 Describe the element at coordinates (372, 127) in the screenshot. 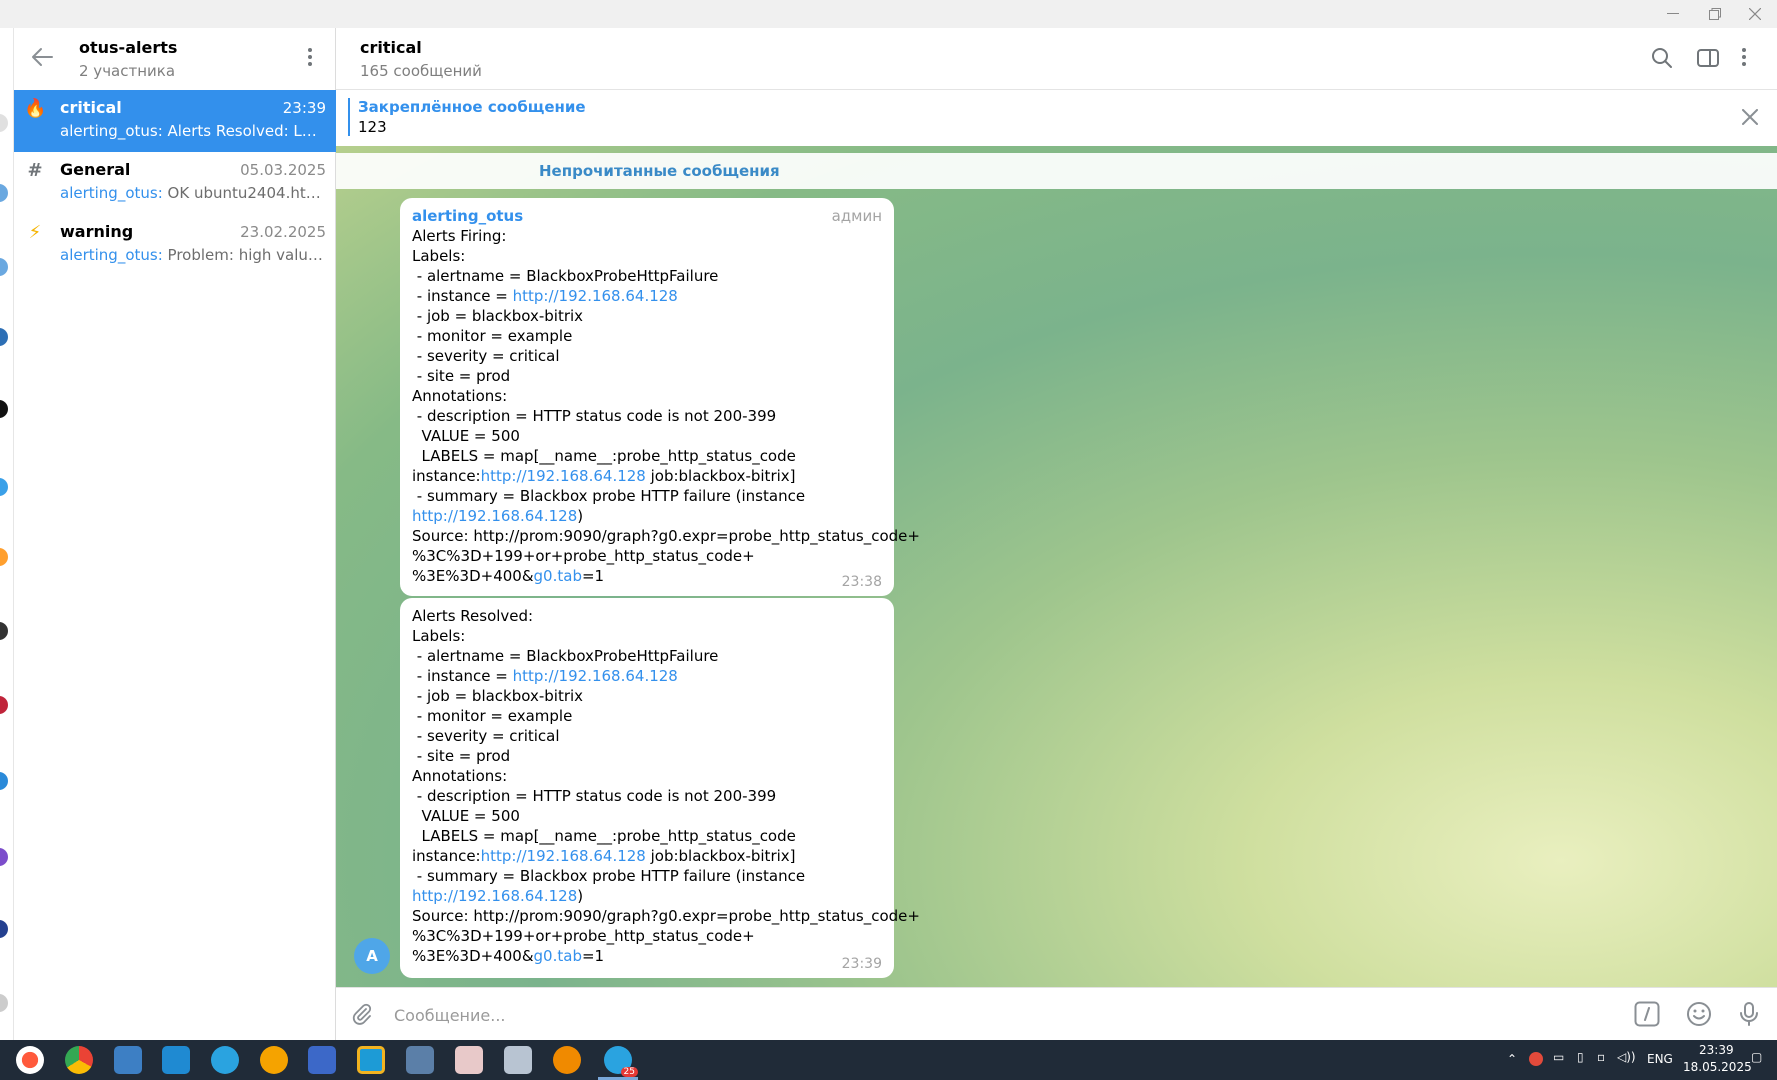

I see `pinned-text: 123` at that location.